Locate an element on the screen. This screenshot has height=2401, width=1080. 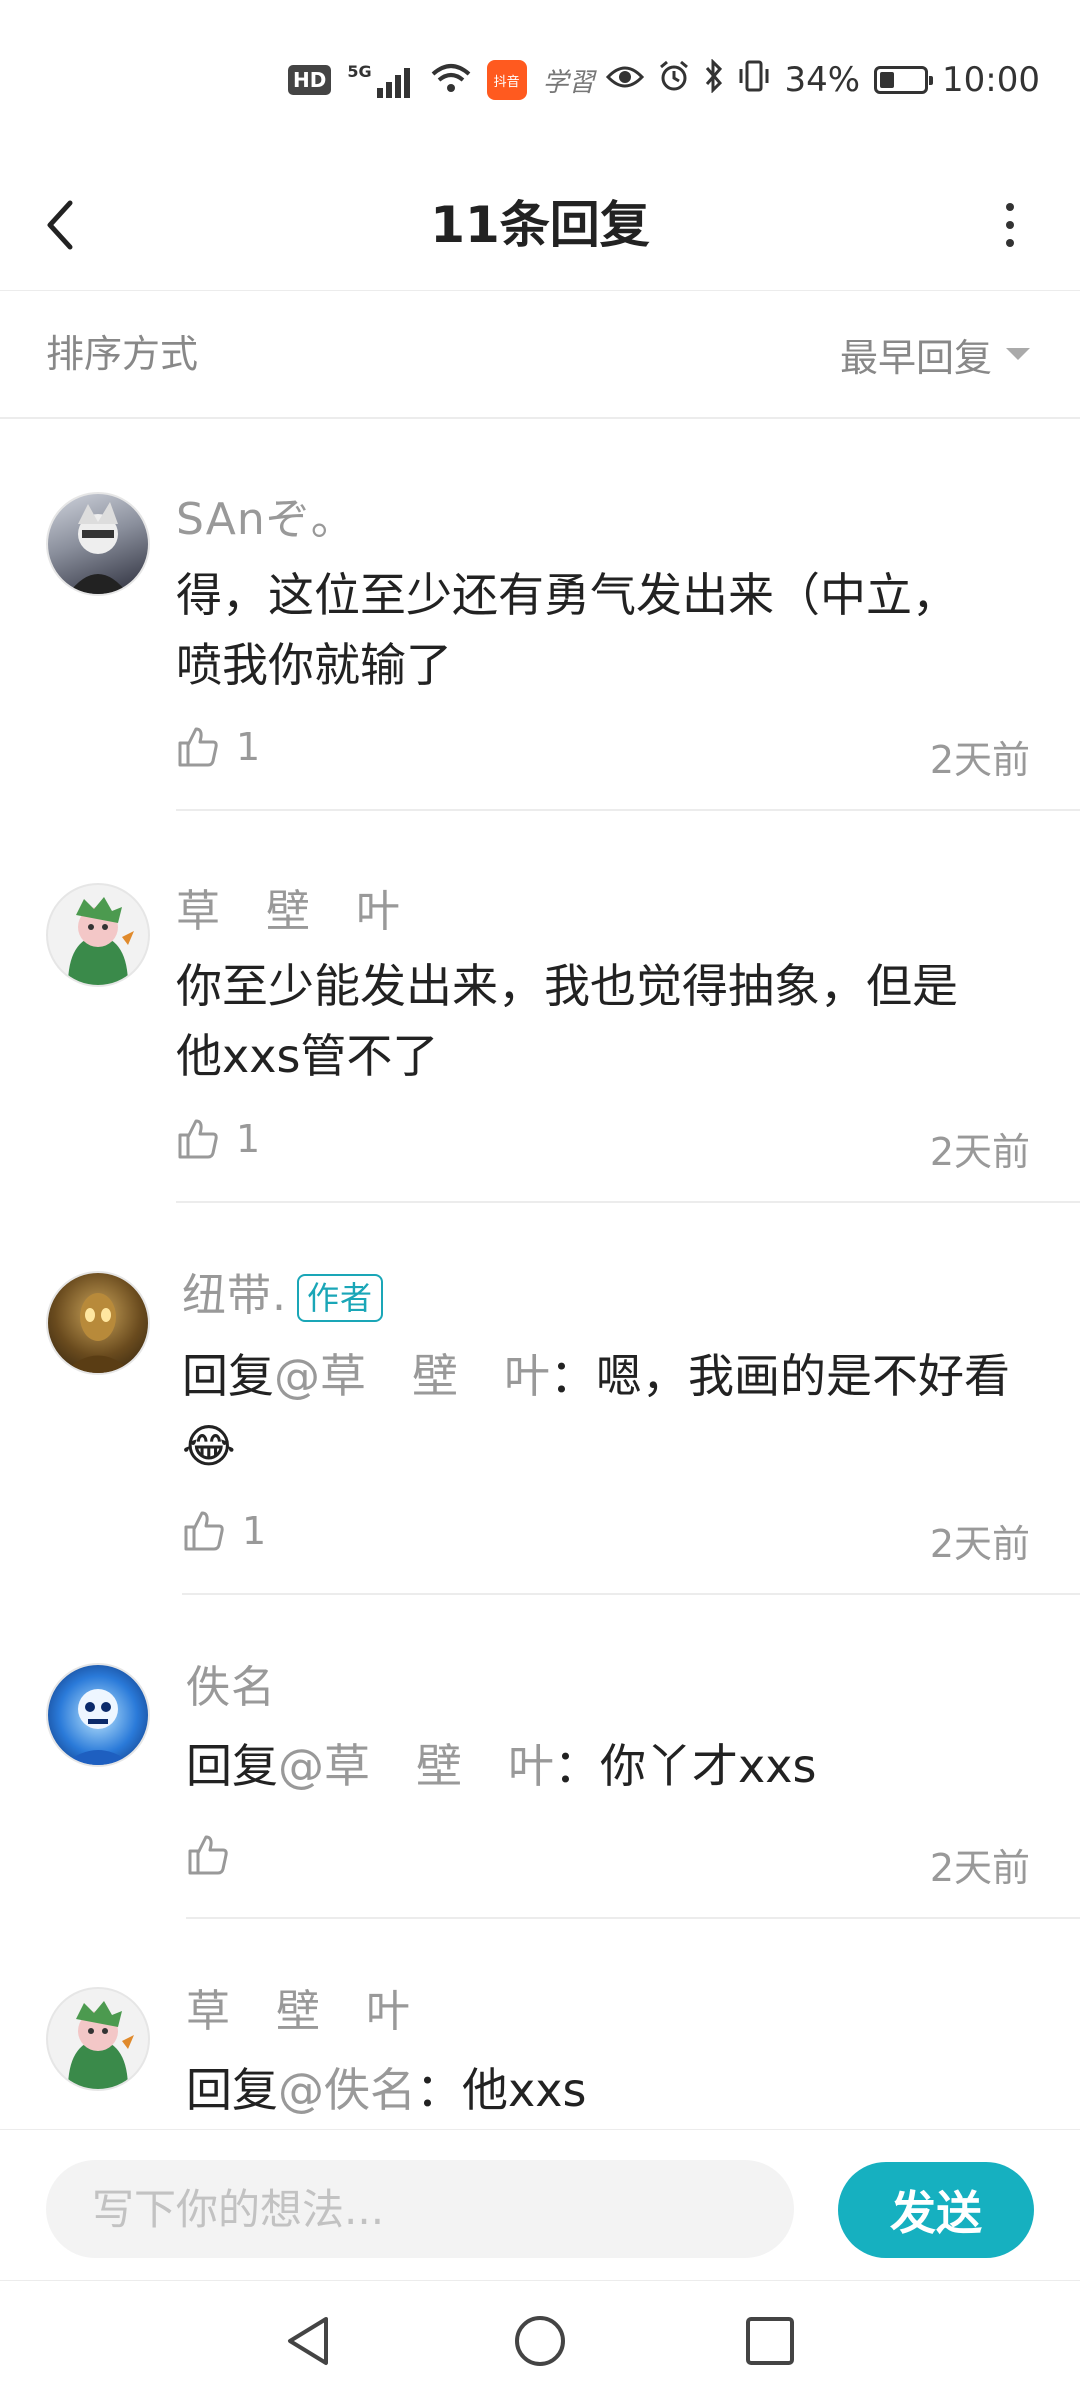
comment-username: 纽带. 作者 is located at coordinates (283, 1291).